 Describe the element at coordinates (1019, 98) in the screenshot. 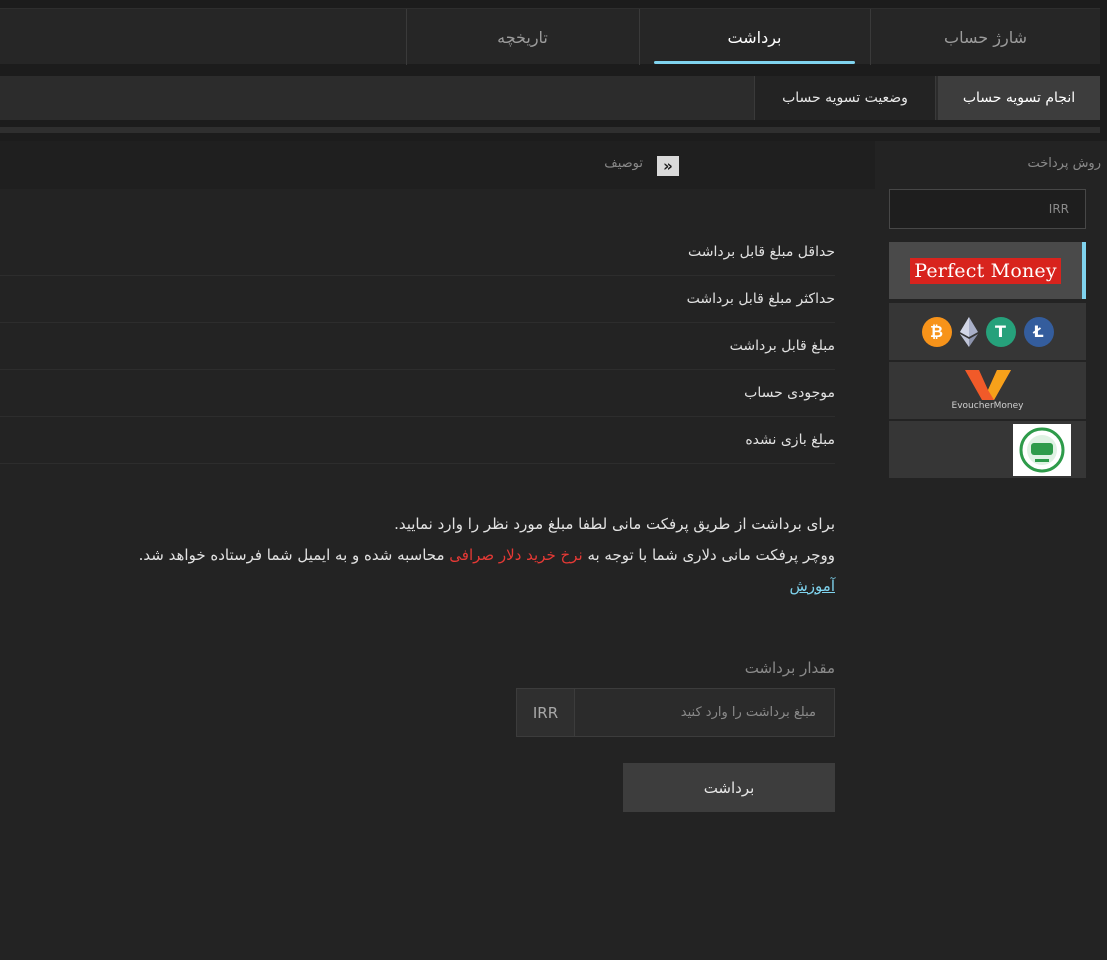

I see `subtab-do-settlement: انجام تسویه حساب` at that location.